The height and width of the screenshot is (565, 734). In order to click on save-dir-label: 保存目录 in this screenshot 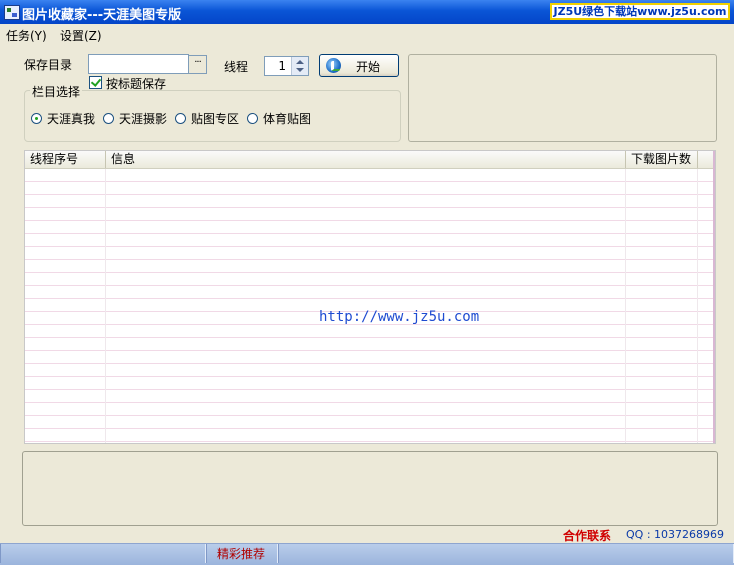, I will do `click(48, 65)`.